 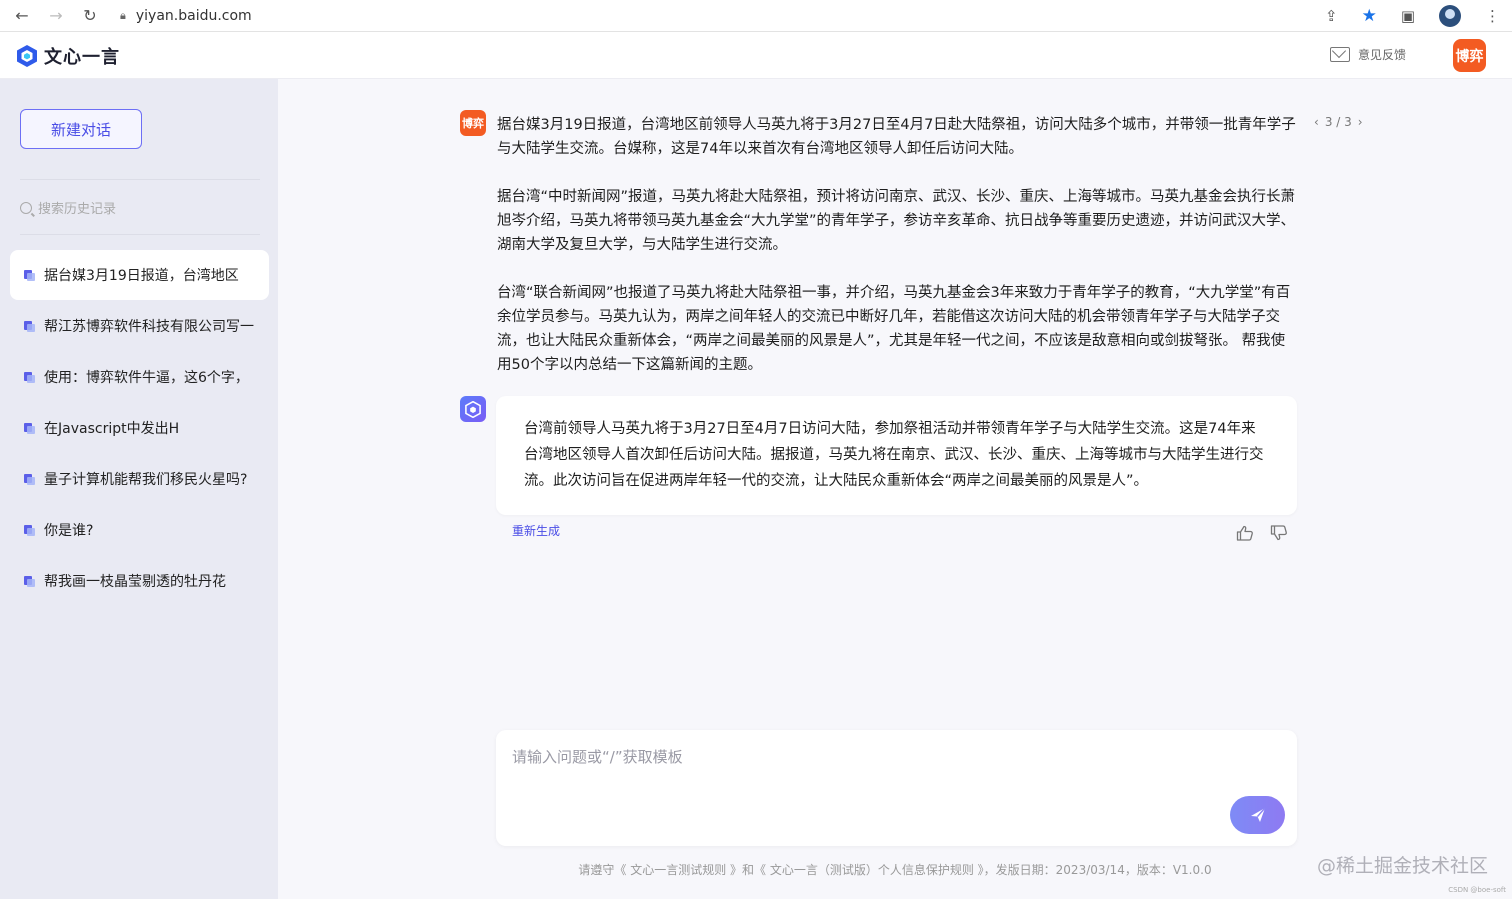 What do you see at coordinates (146, 480) in the screenshot?
I see `history-item-label: 量子计算机能帮我们移民火星吗?` at bounding box center [146, 480].